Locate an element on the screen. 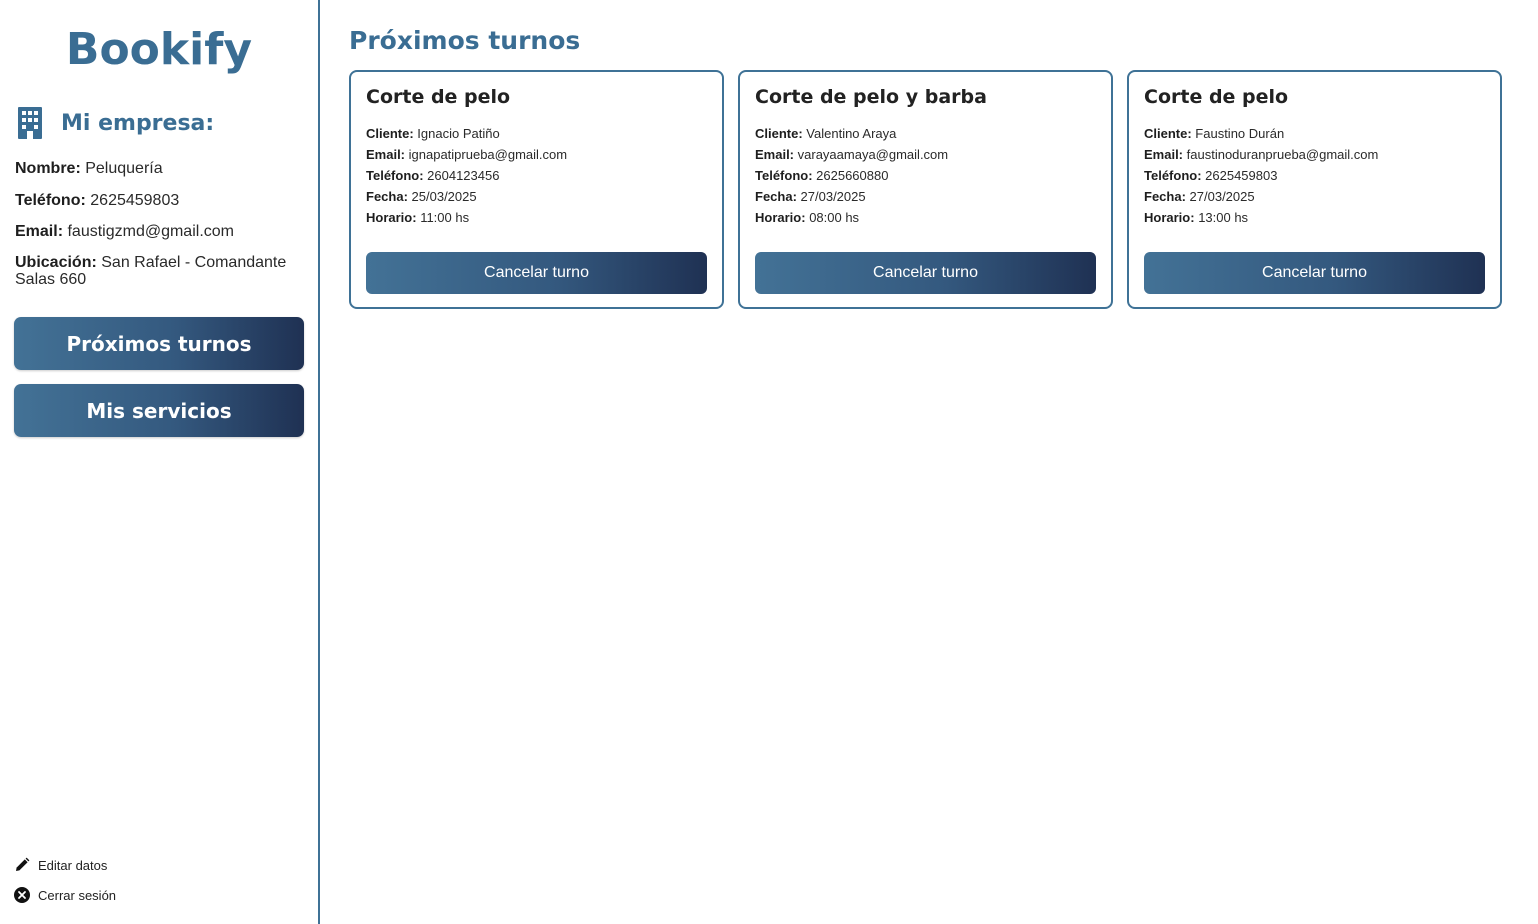 The image size is (1538, 924). phone-field: Teléfono: 2604123456 is located at coordinates (536, 175).